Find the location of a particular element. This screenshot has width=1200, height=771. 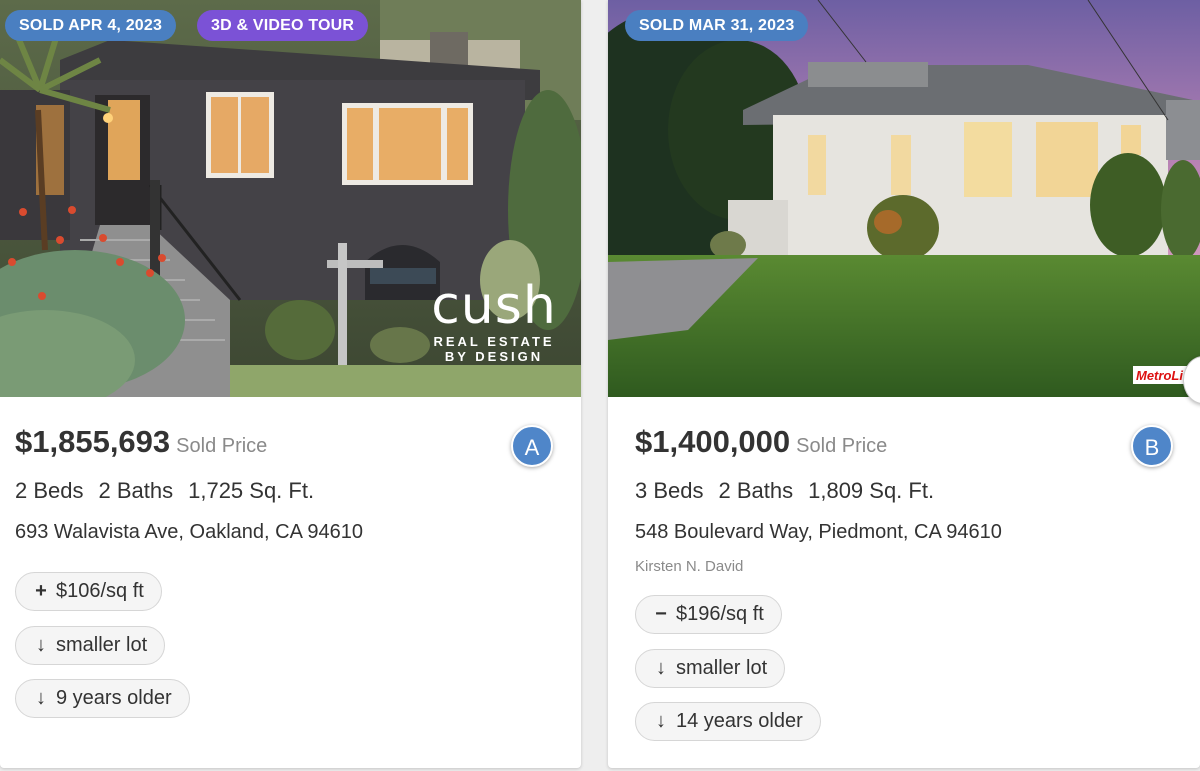

listing-agent: Kirsten N. David is located at coordinates (689, 566).